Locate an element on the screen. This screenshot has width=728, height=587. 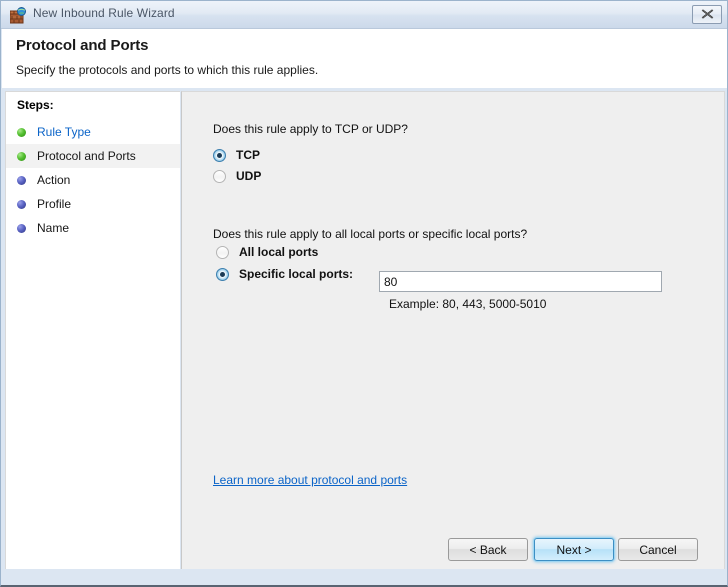
radio-udp-label: UDP is located at coordinates (249, 176).